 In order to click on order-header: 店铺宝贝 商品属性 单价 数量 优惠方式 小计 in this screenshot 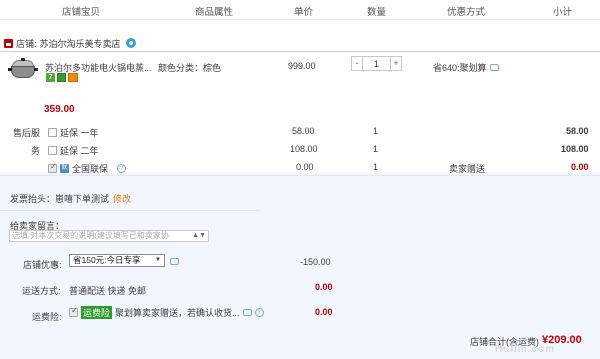, I will do `click(300, 10)`.